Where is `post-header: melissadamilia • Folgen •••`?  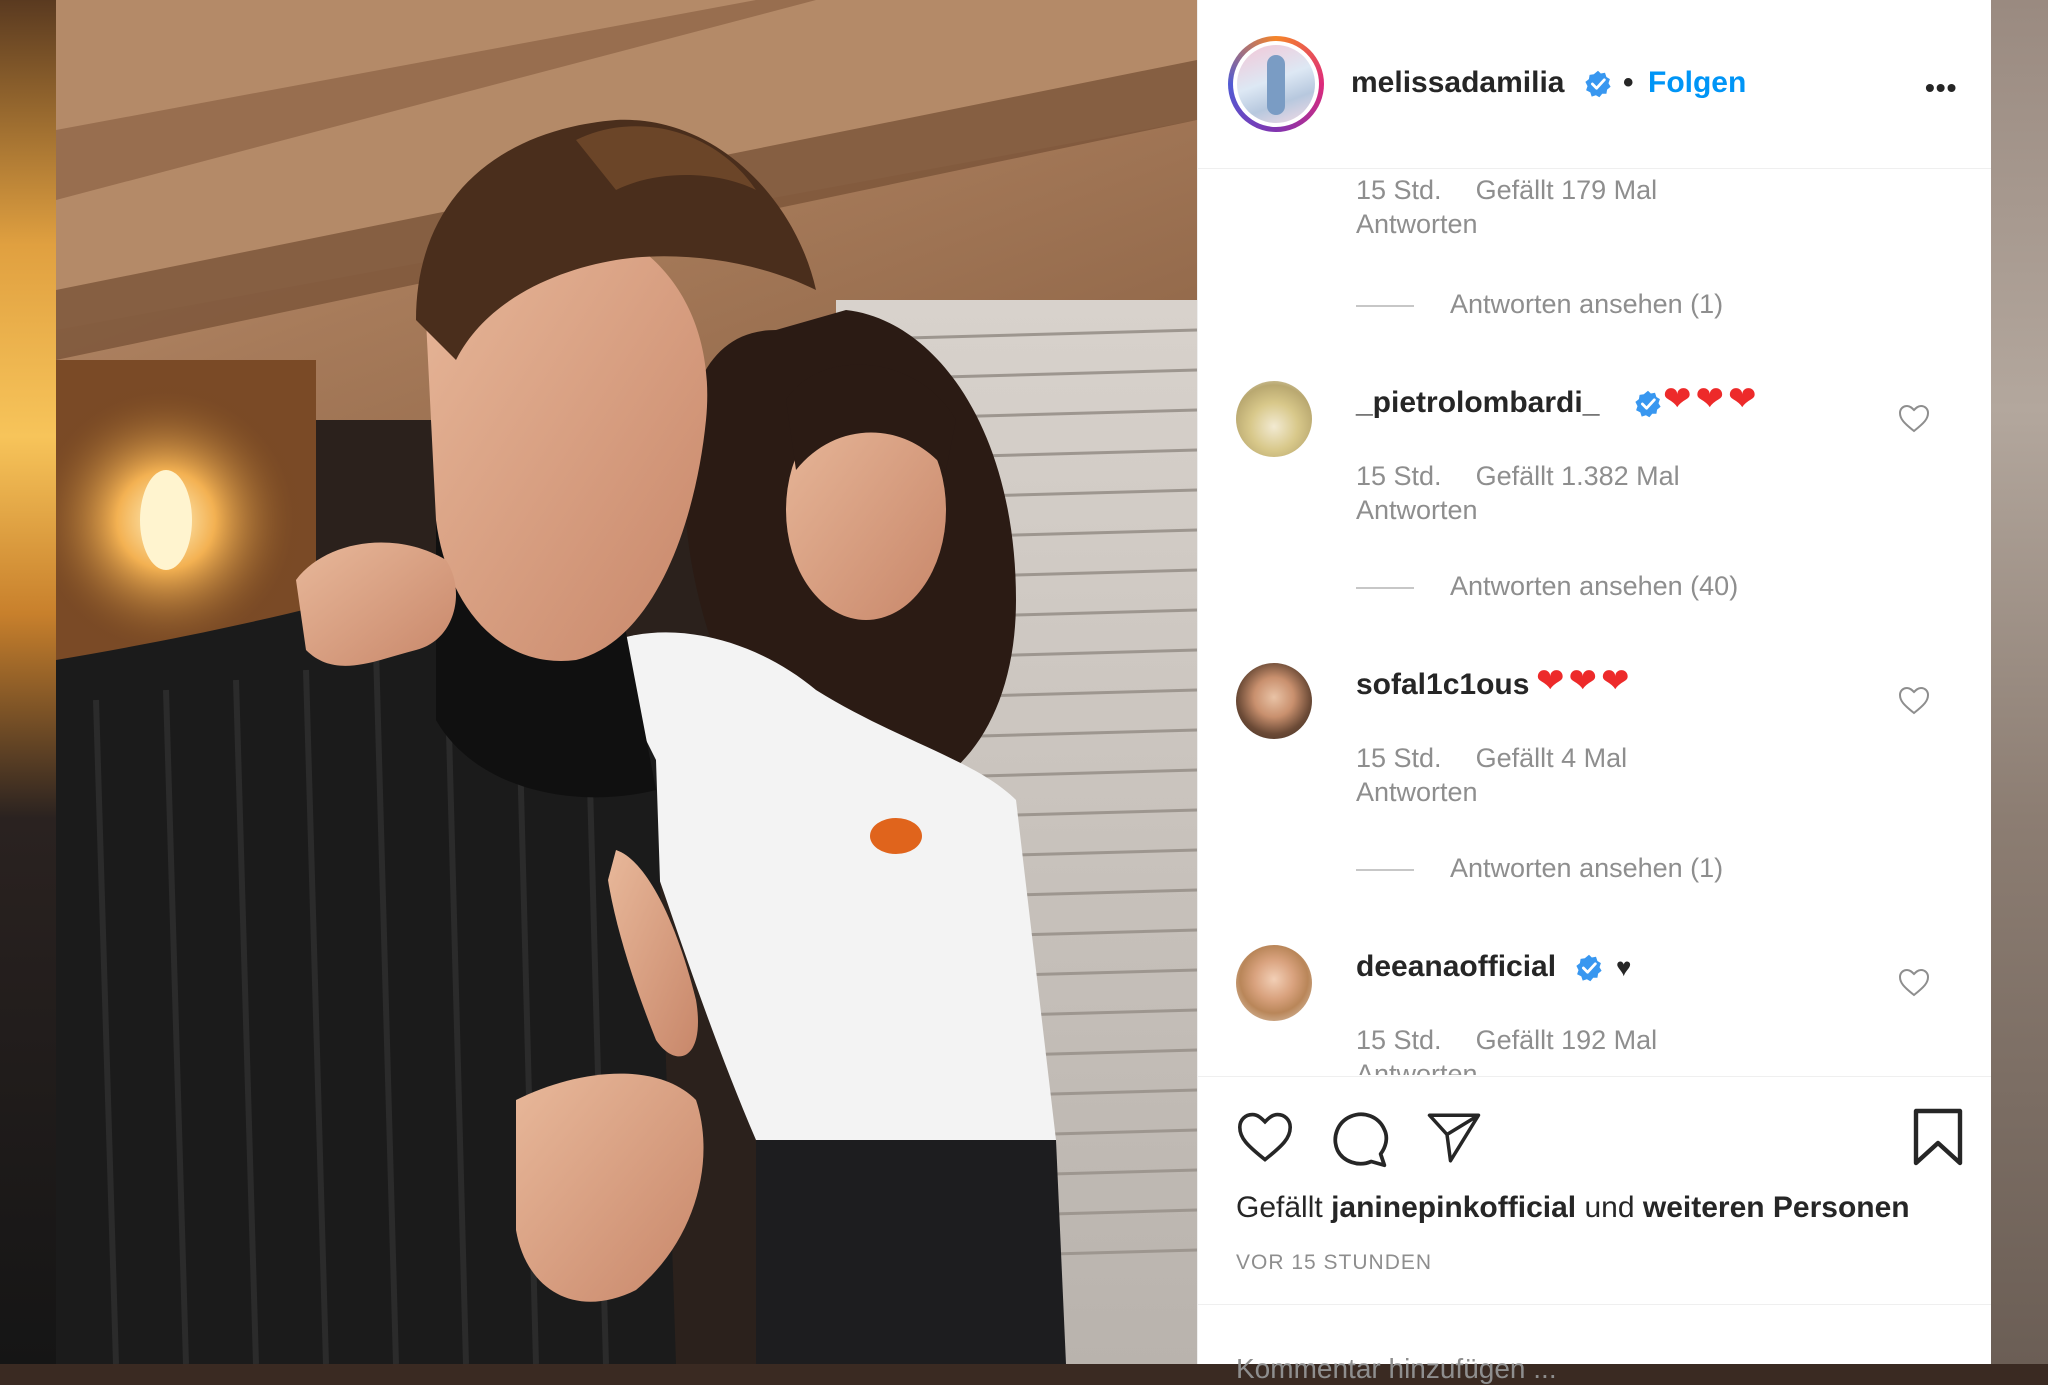
post-header: melissadamilia • Folgen ••• is located at coordinates (1594, 84).